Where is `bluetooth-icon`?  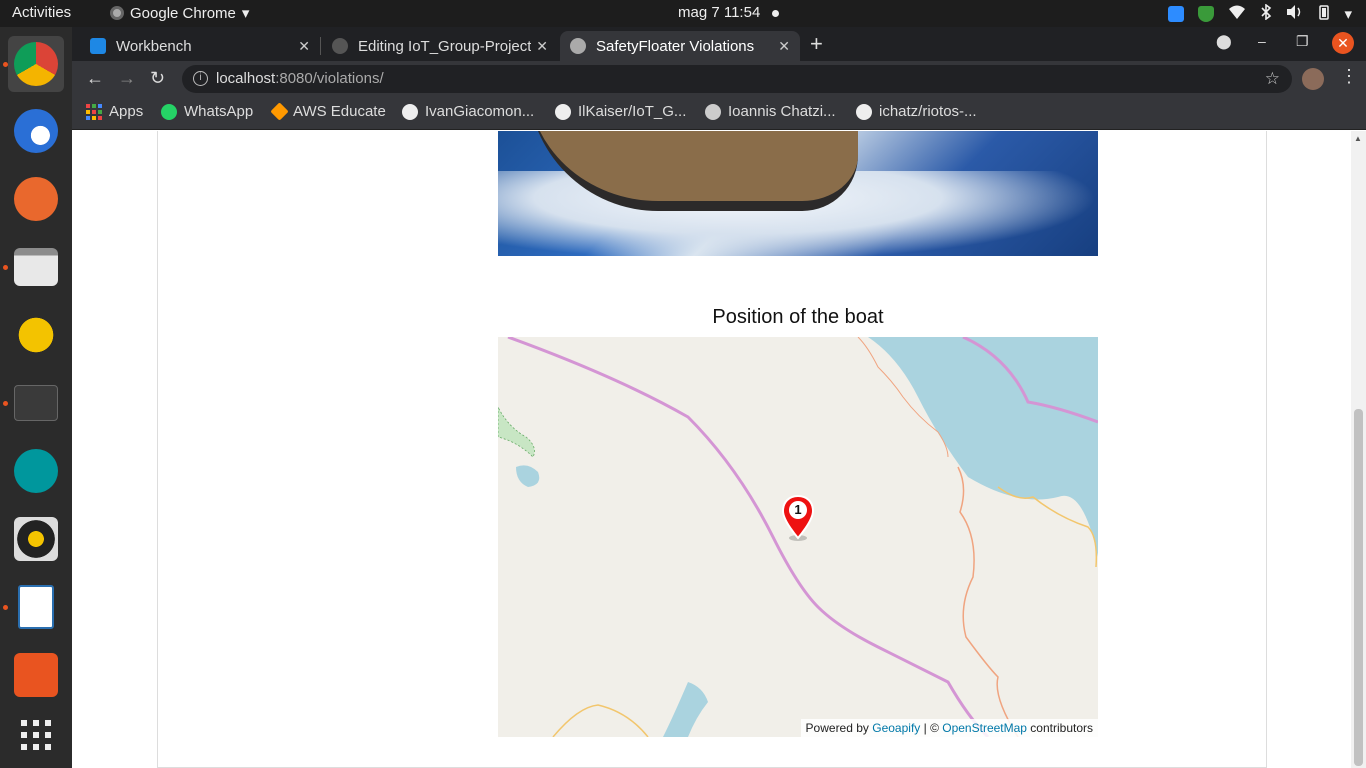
bluetooth-icon is located at coordinates (1266, 13).